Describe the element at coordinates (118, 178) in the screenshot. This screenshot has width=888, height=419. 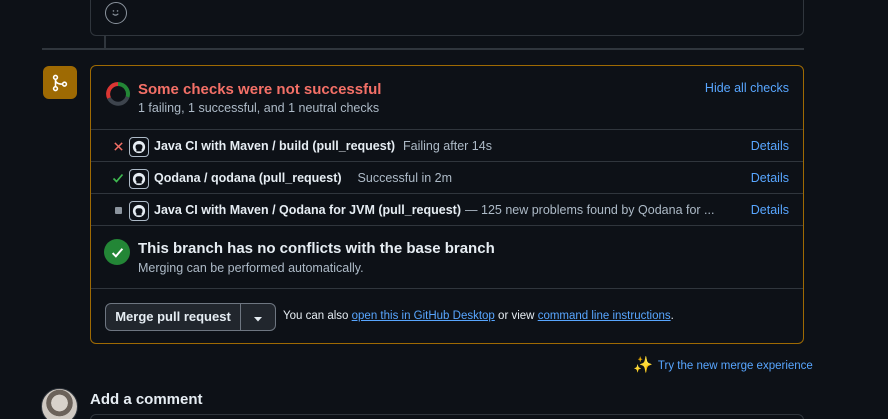
I see `check-icon` at that location.